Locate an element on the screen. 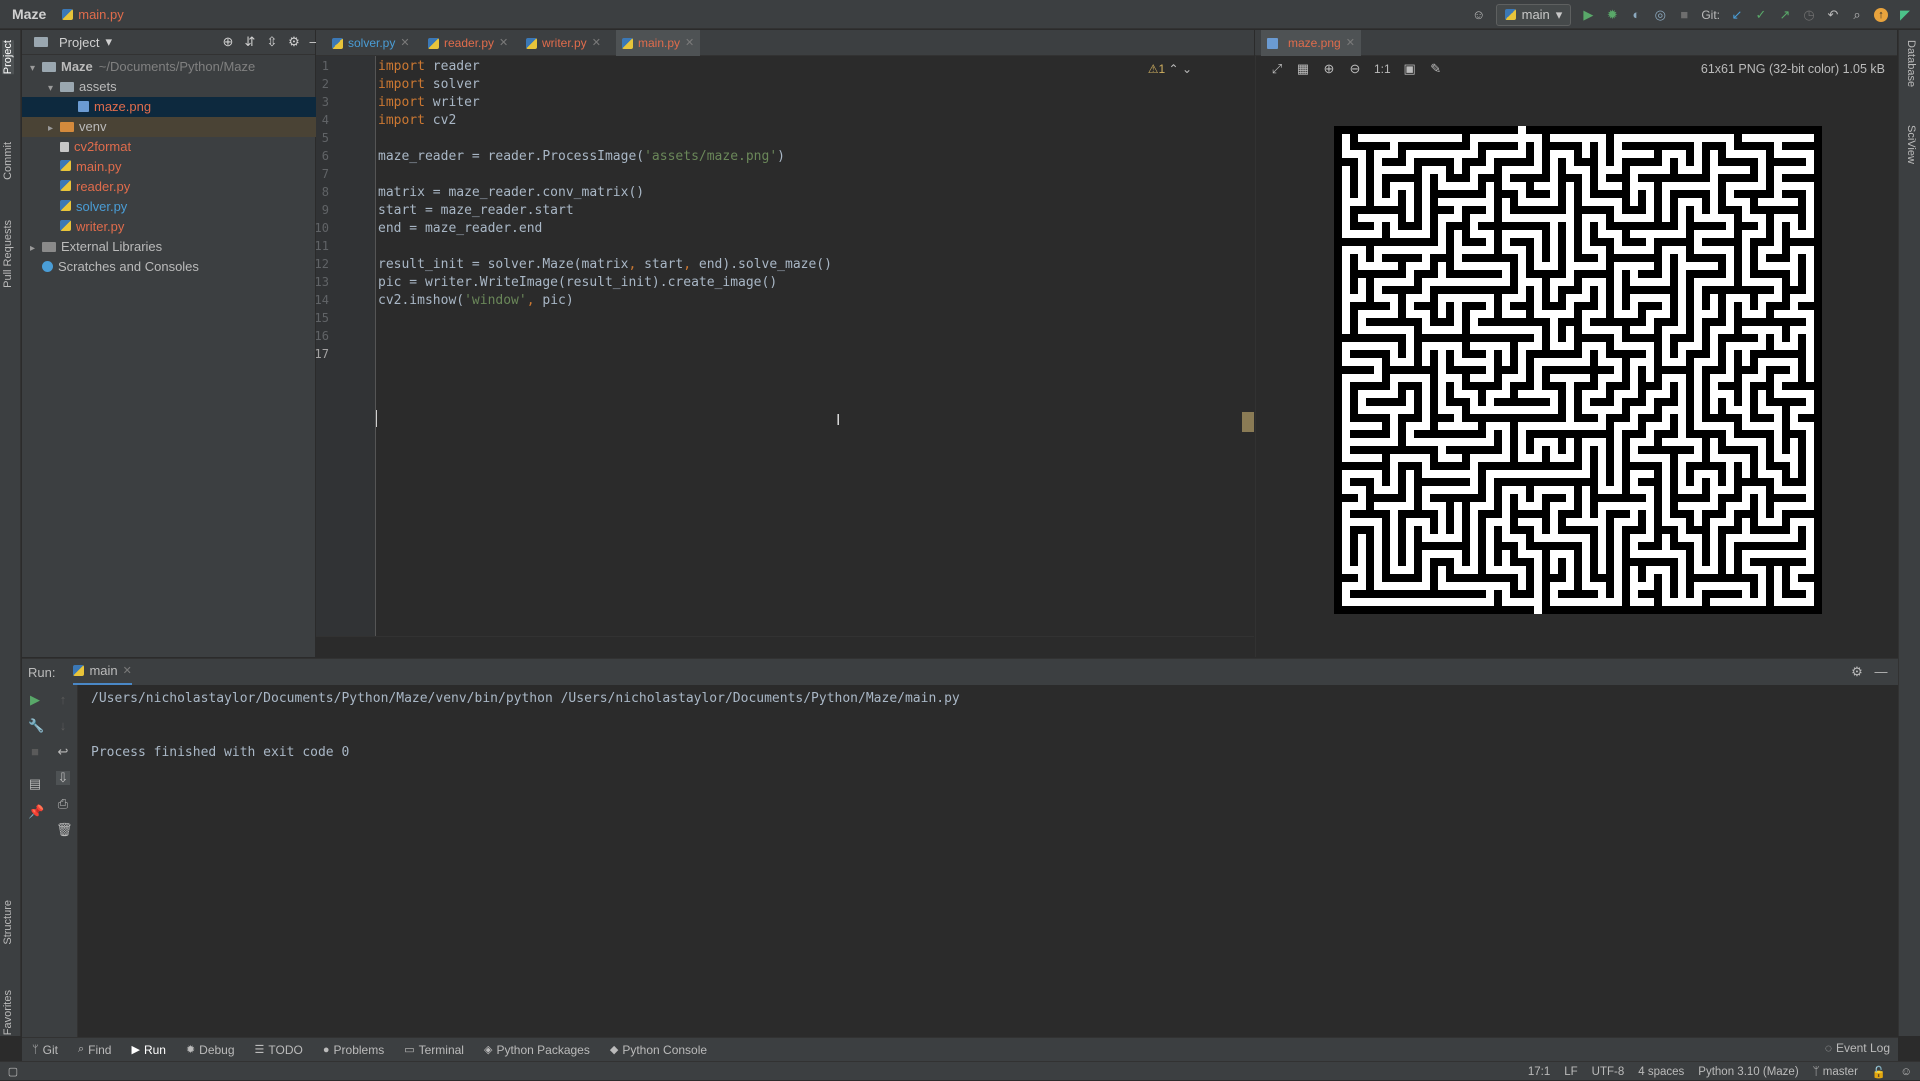 The width and height of the screenshot is (1920, 1081). scrollbar-marker is located at coordinates (1248, 422).